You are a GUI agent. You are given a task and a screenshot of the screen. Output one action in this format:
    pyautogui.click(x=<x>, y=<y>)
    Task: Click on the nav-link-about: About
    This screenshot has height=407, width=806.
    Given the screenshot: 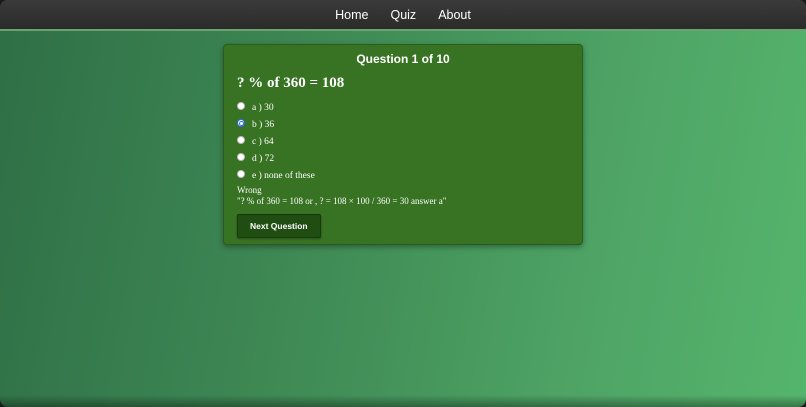 What is the action you would take?
    pyautogui.click(x=454, y=15)
    